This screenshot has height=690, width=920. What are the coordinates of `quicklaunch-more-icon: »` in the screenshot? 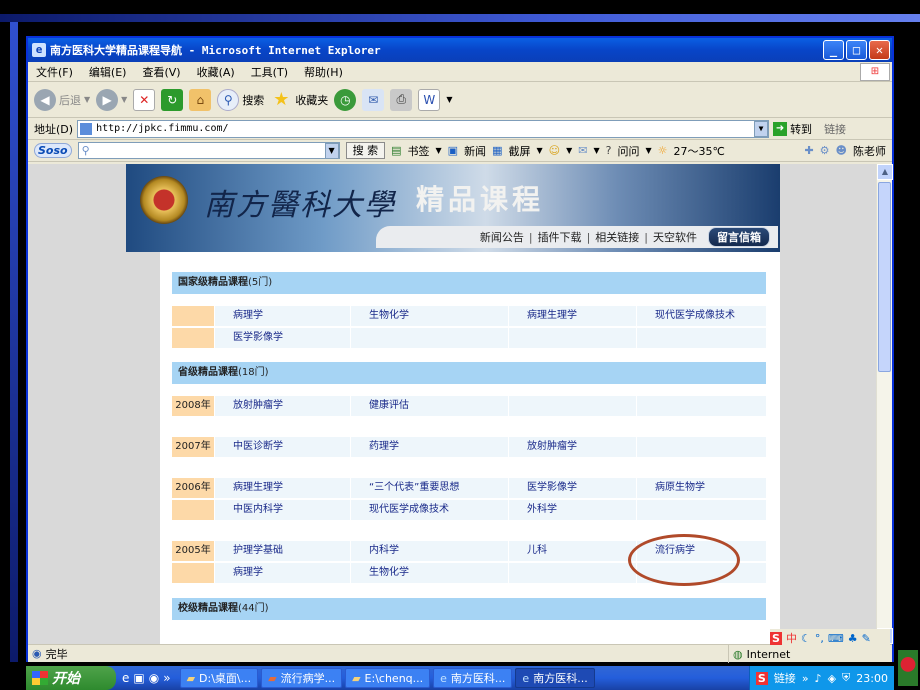 It's located at (166, 678).